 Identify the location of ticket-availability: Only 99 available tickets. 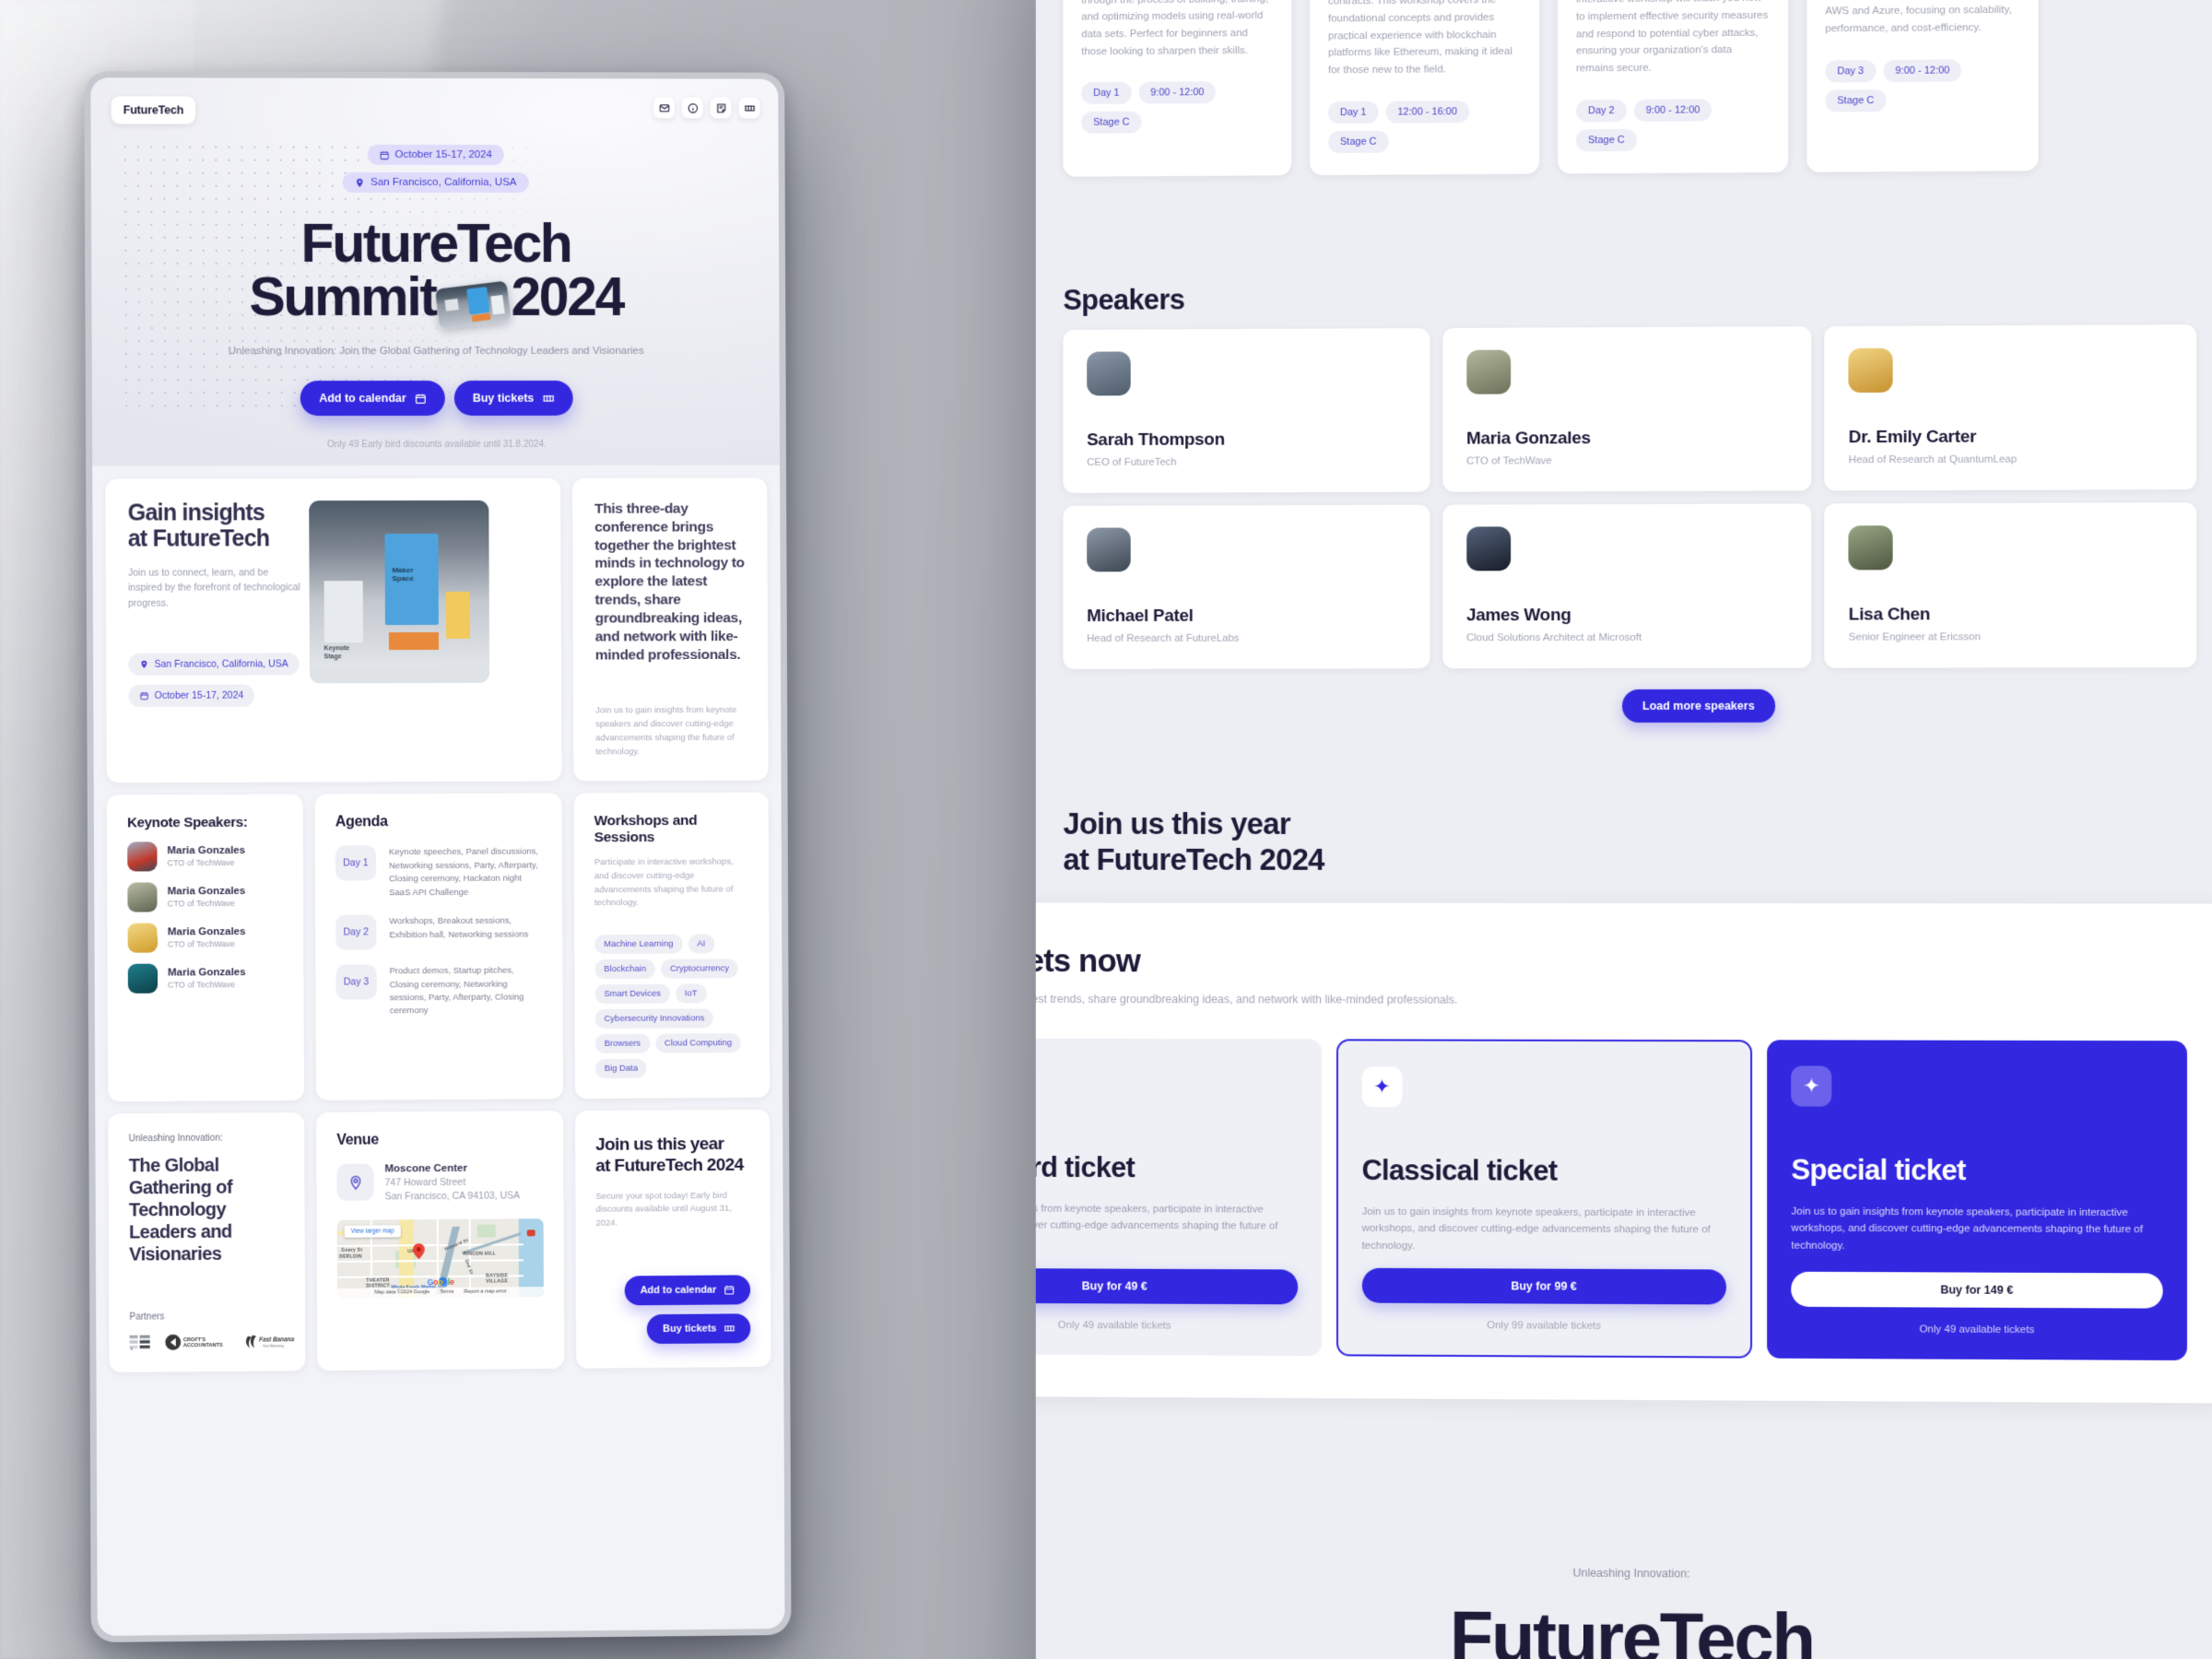
(1544, 1326).